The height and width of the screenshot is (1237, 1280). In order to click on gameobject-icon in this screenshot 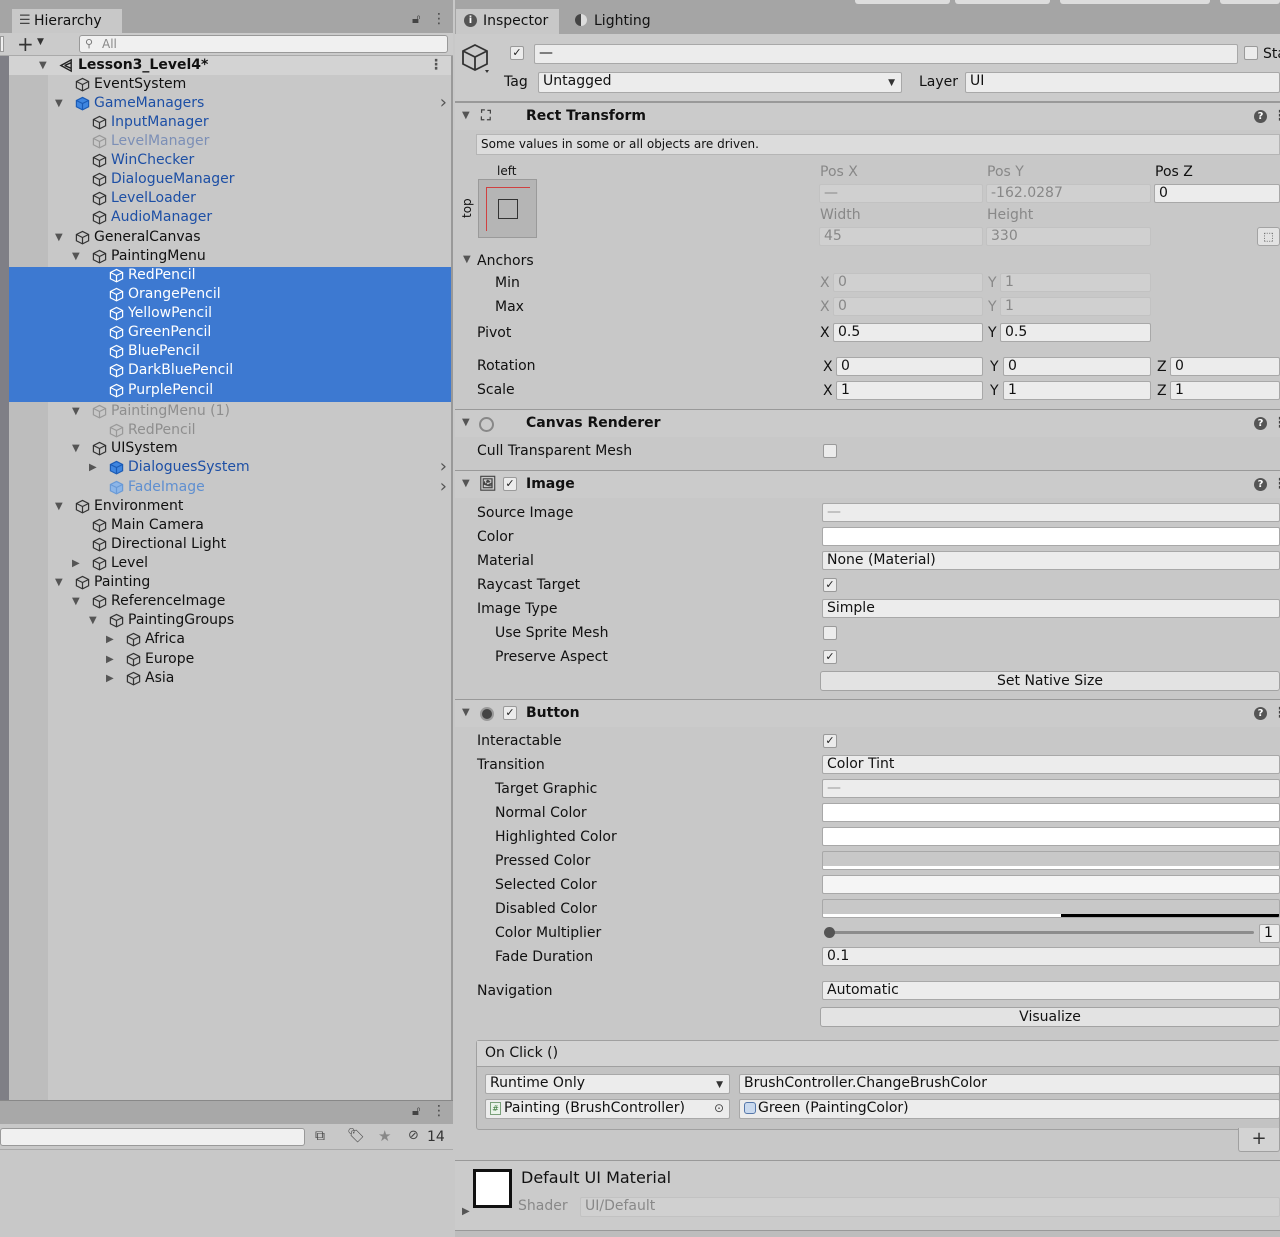, I will do `click(477, 58)`.